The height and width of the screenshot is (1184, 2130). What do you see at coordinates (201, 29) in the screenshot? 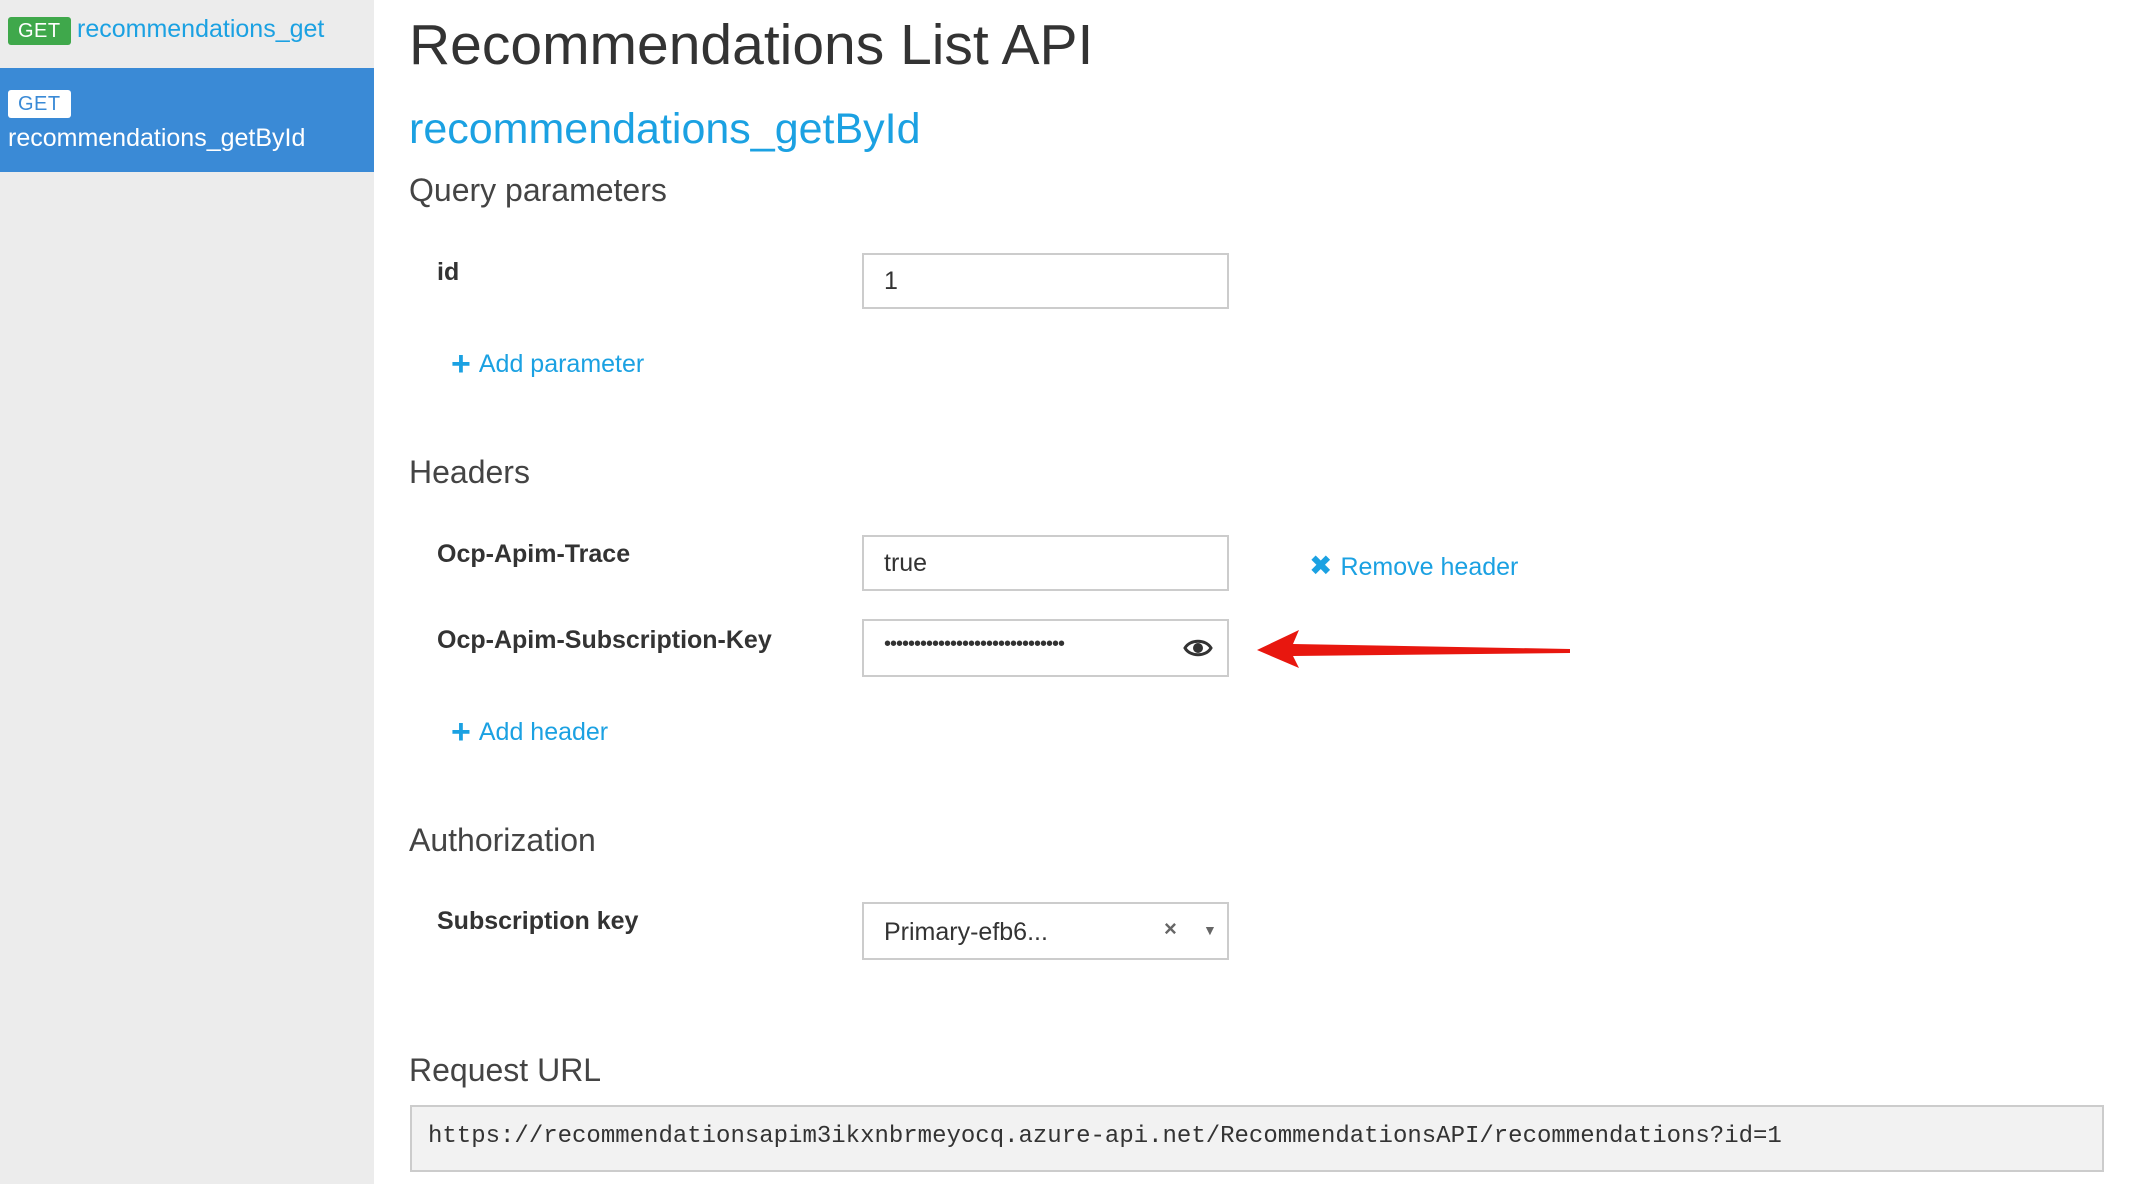
I see `sidebar-item-label: recommendations_get` at bounding box center [201, 29].